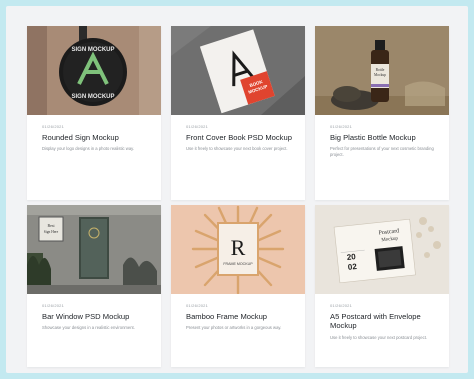  Describe the element at coordinates (96, 137) in the screenshot. I see `card-title: Rounded Sign Mockup` at that location.